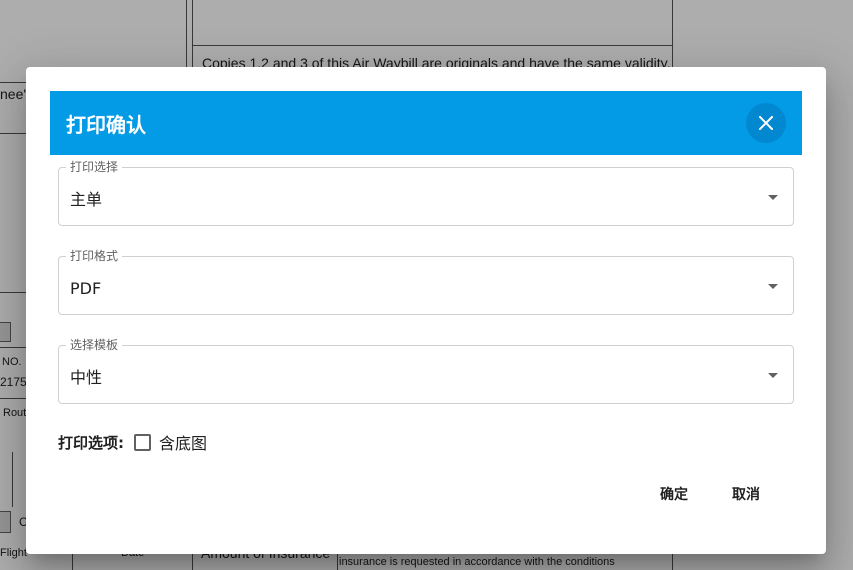  I want to click on cancel-button: 取消, so click(746, 494).